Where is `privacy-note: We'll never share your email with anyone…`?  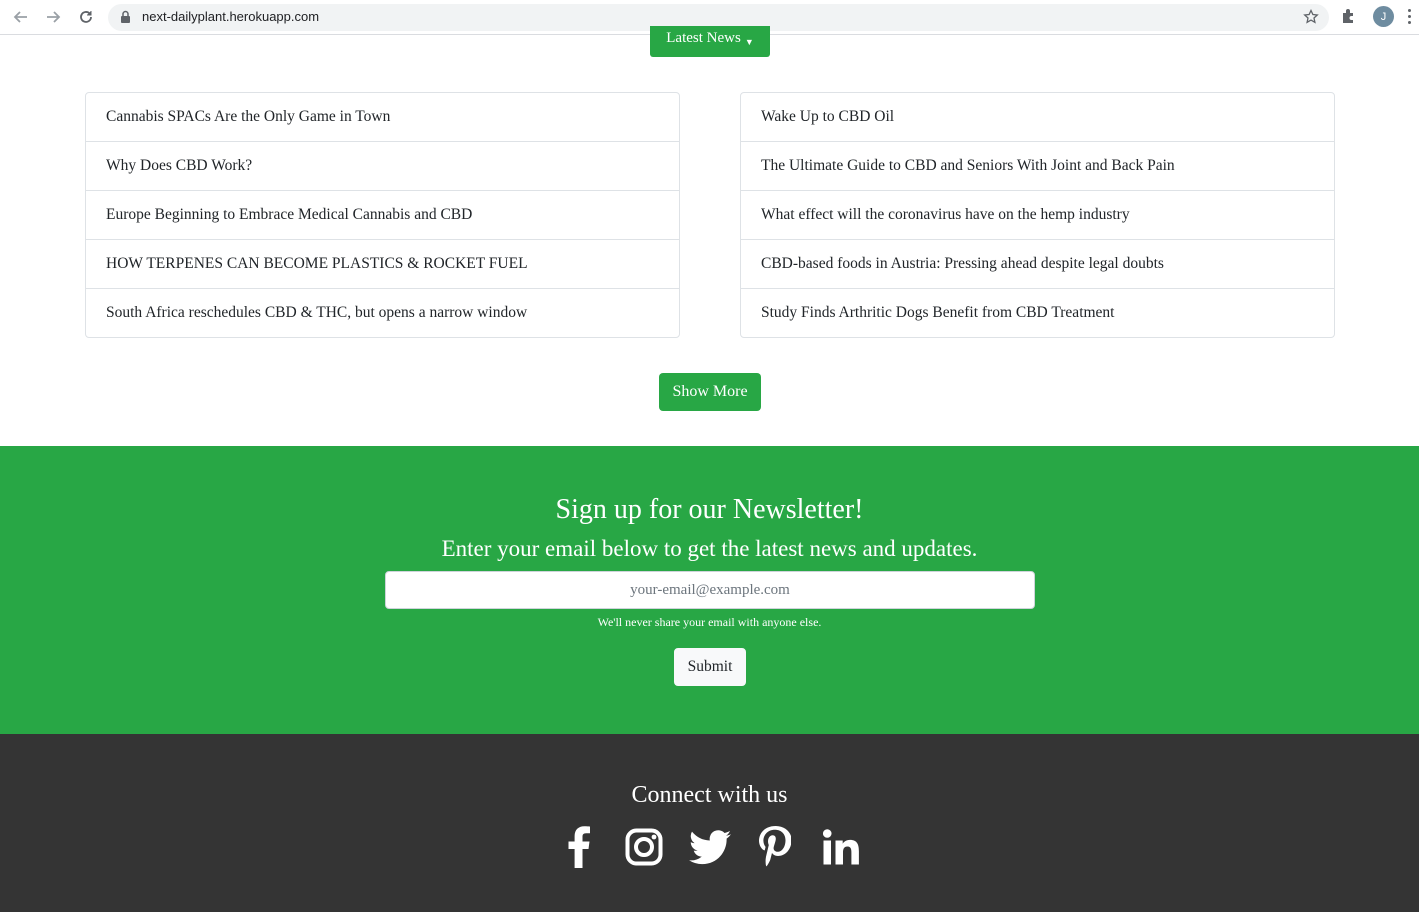
privacy-note: We'll never share your email with anyone… is located at coordinates (709, 622).